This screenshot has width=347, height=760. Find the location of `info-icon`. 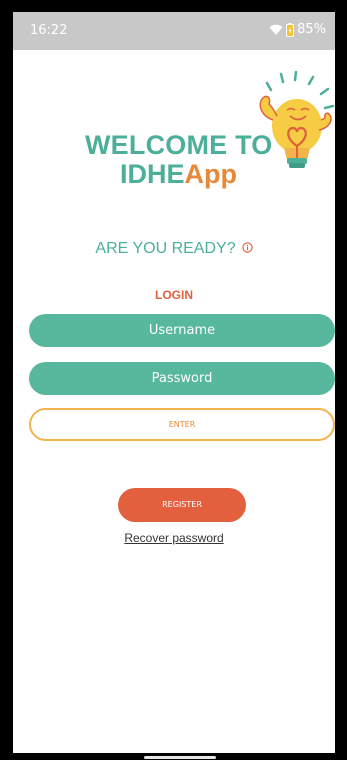

info-icon is located at coordinates (247, 247).